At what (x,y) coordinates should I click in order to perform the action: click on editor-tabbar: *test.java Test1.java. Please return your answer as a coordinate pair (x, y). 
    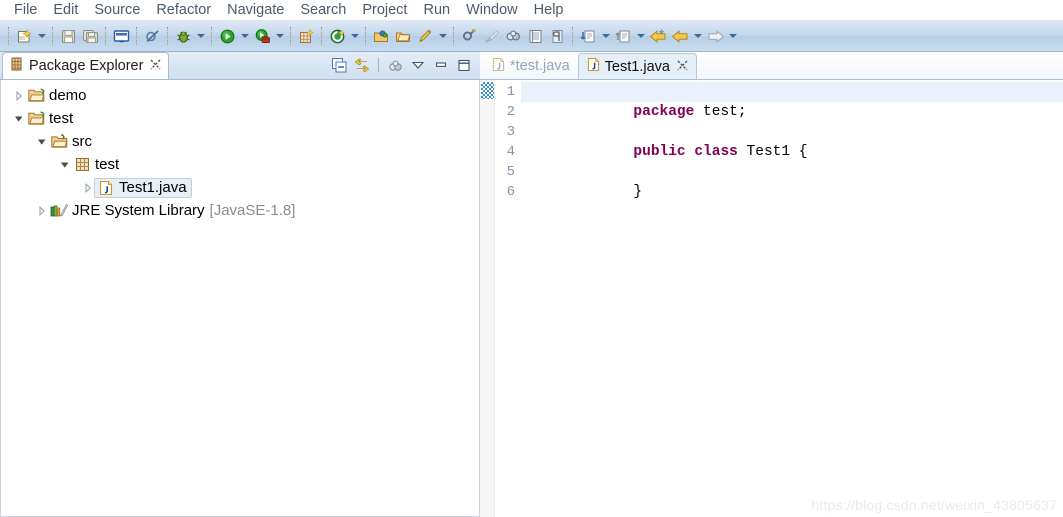
    Looking at the image, I should click on (771, 66).